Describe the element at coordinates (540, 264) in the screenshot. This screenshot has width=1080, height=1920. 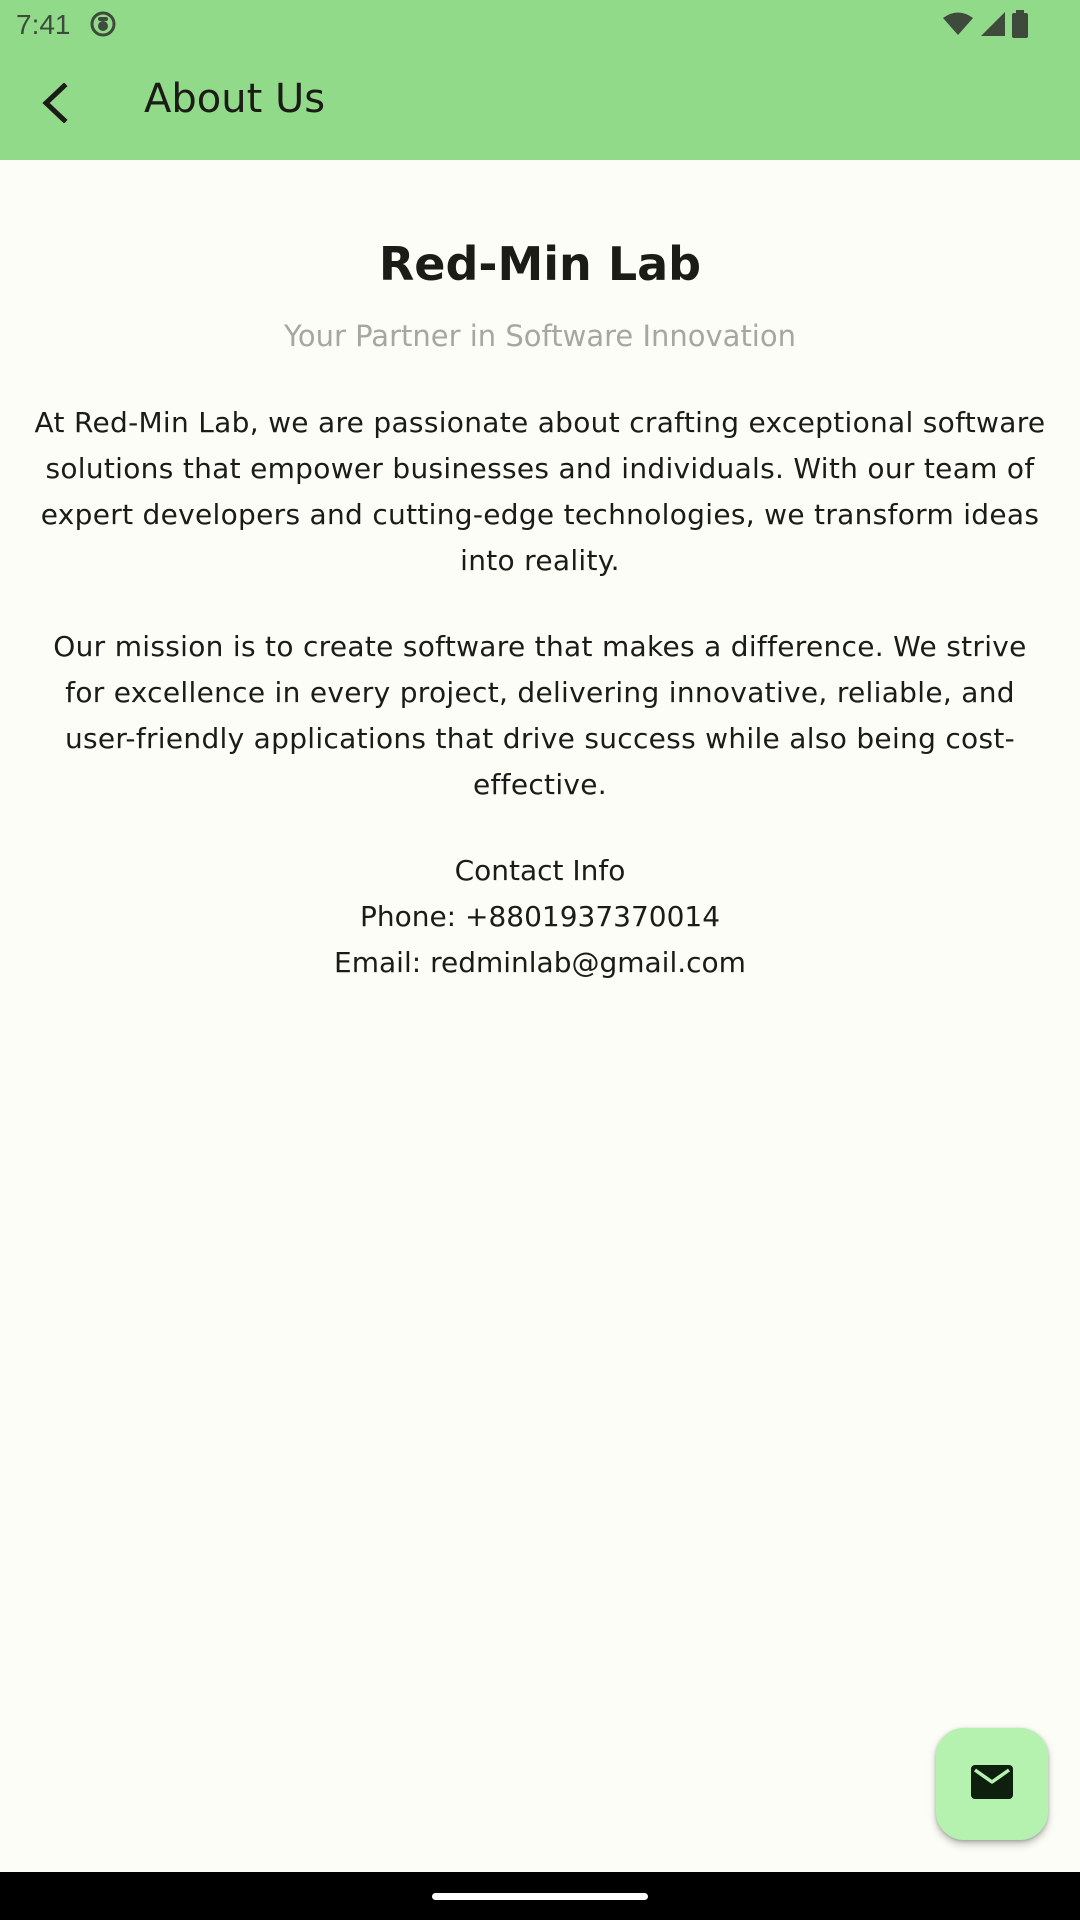
I see `company-name: Red-Min Lab` at that location.